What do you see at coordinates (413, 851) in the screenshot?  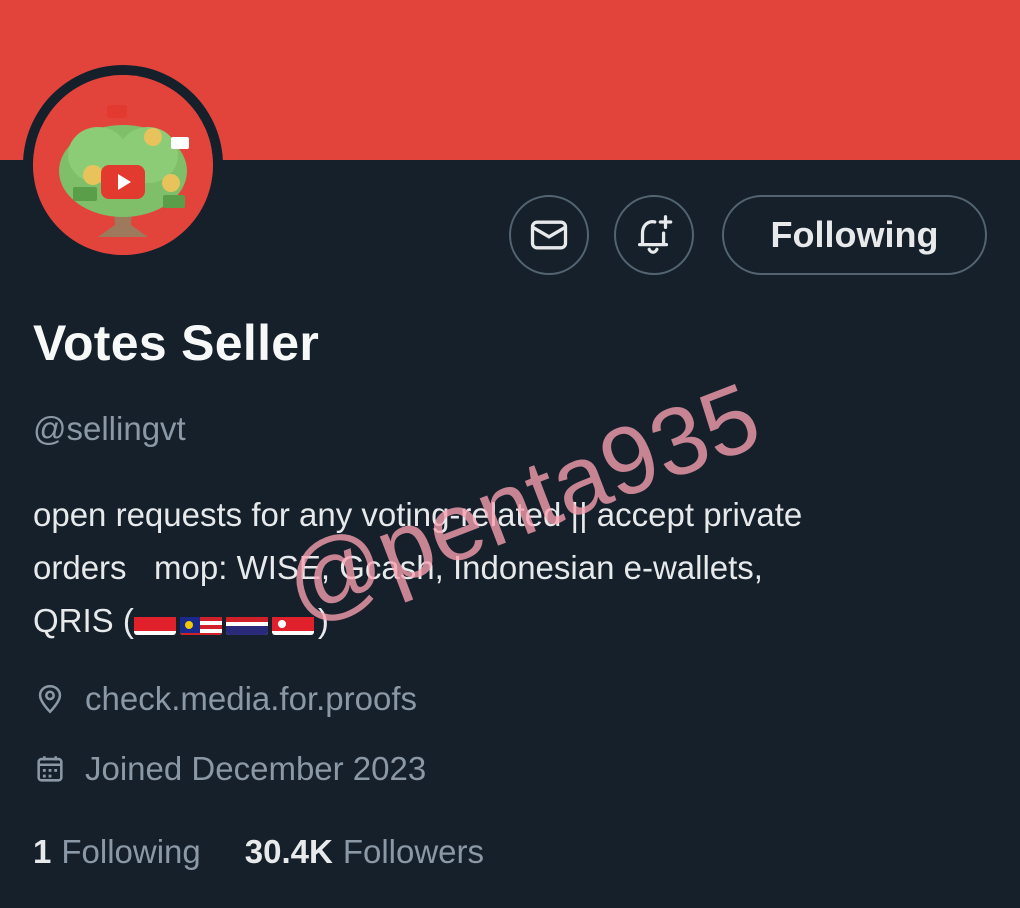 I see `followers-label: Followers` at bounding box center [413, 851].